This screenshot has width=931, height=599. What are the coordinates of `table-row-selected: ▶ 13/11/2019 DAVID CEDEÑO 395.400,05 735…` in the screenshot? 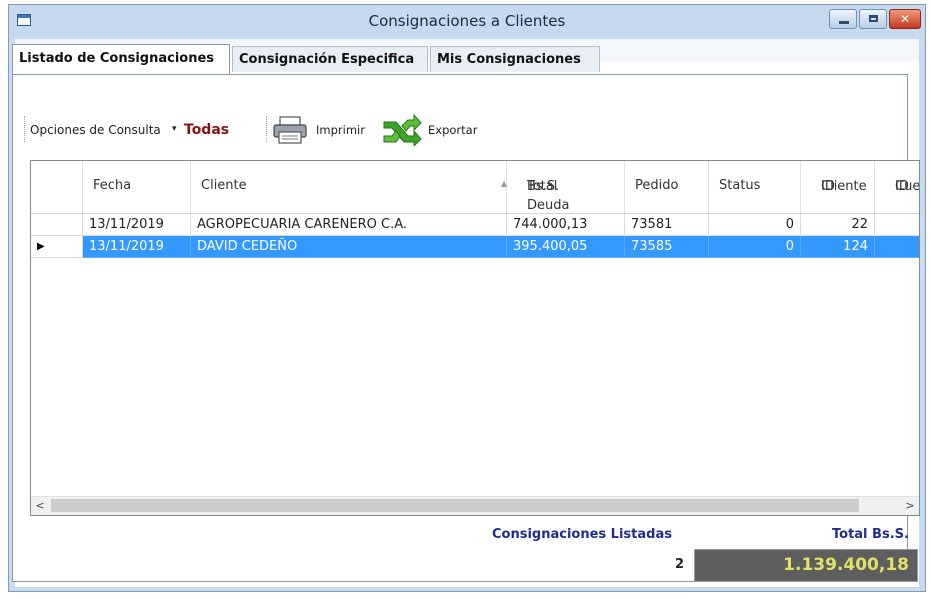 It's located at (475, 247).